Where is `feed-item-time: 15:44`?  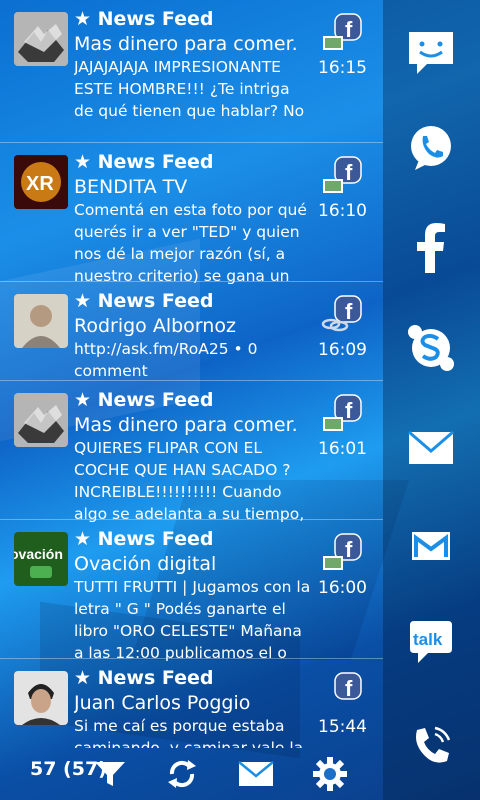
feed-item-time: 15:44 is located at coordinates (342, 727).